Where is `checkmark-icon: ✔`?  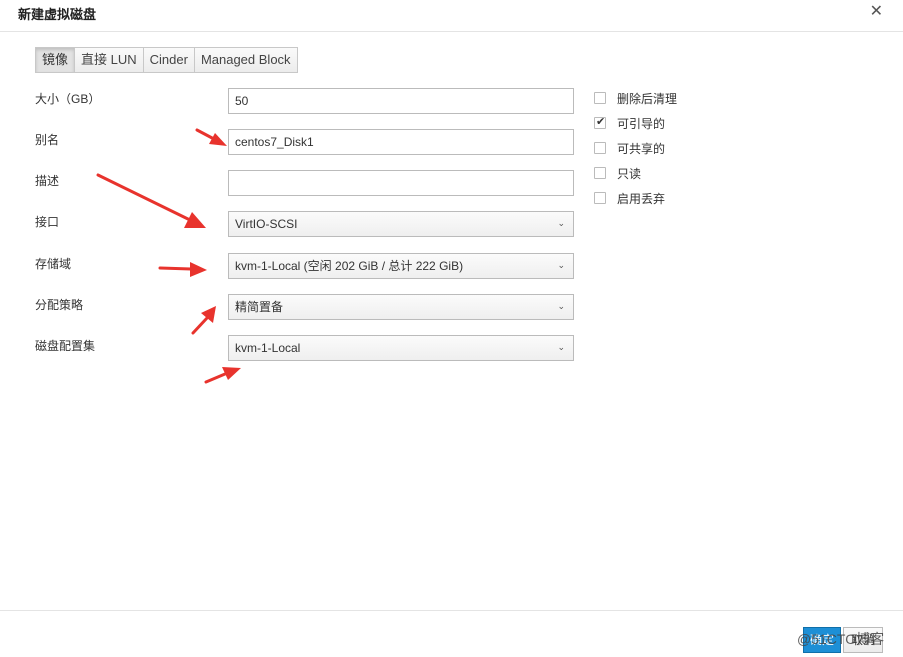
checkmark-icon: ✔ is located at coordinates (601, 121).